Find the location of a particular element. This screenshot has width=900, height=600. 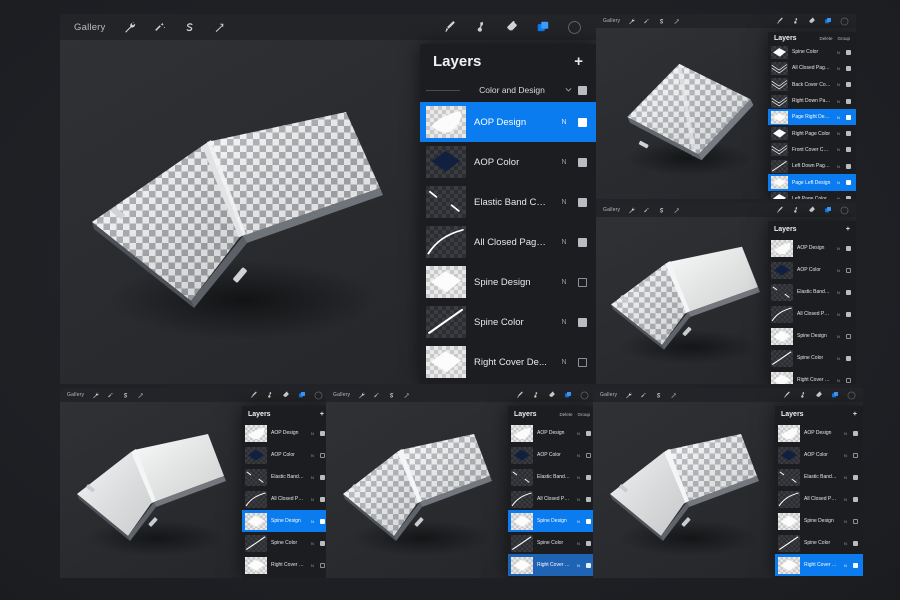

gallery-button: Gallery is located at coordinates (611, 21).